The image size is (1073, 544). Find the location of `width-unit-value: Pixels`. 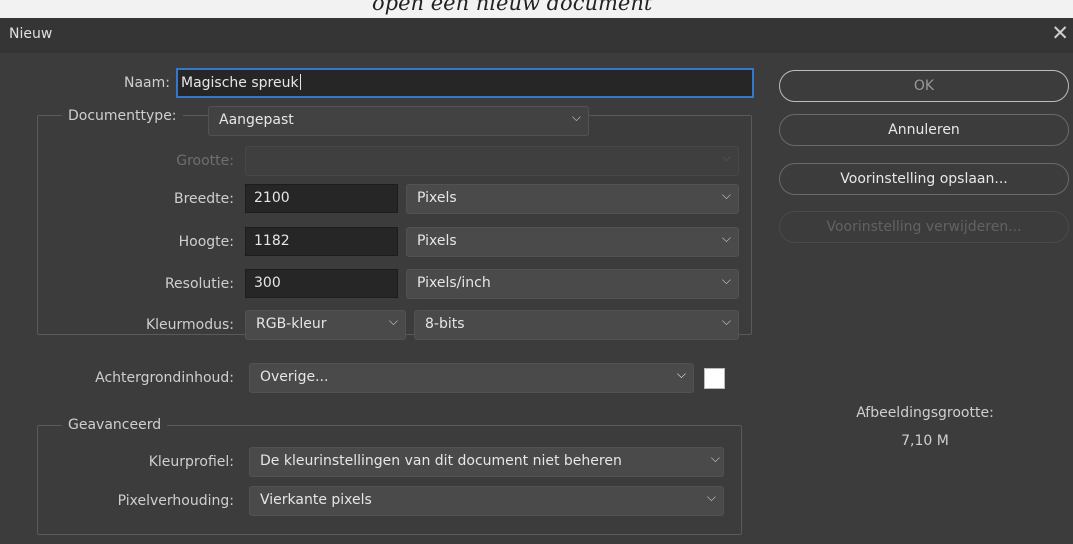

width-unit-value: Pixels is located at coordinates (437, 198).